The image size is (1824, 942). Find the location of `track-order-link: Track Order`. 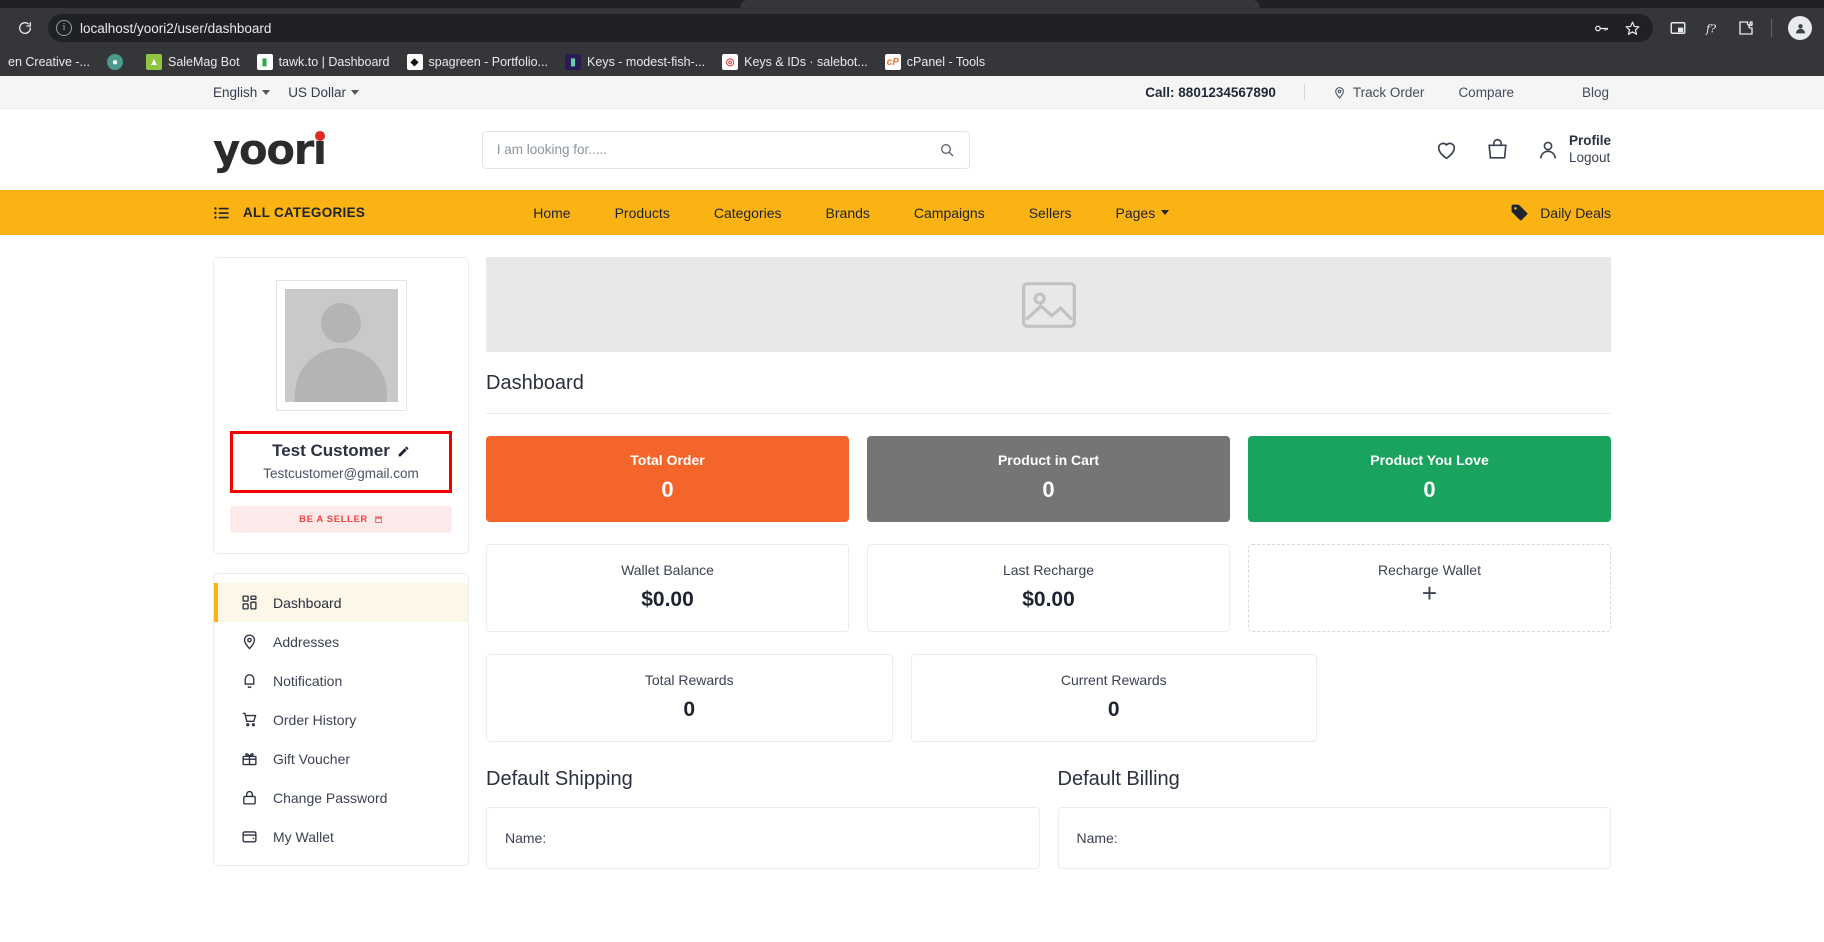

track-order-link: Track Order is located at coordinates (1378, 92).